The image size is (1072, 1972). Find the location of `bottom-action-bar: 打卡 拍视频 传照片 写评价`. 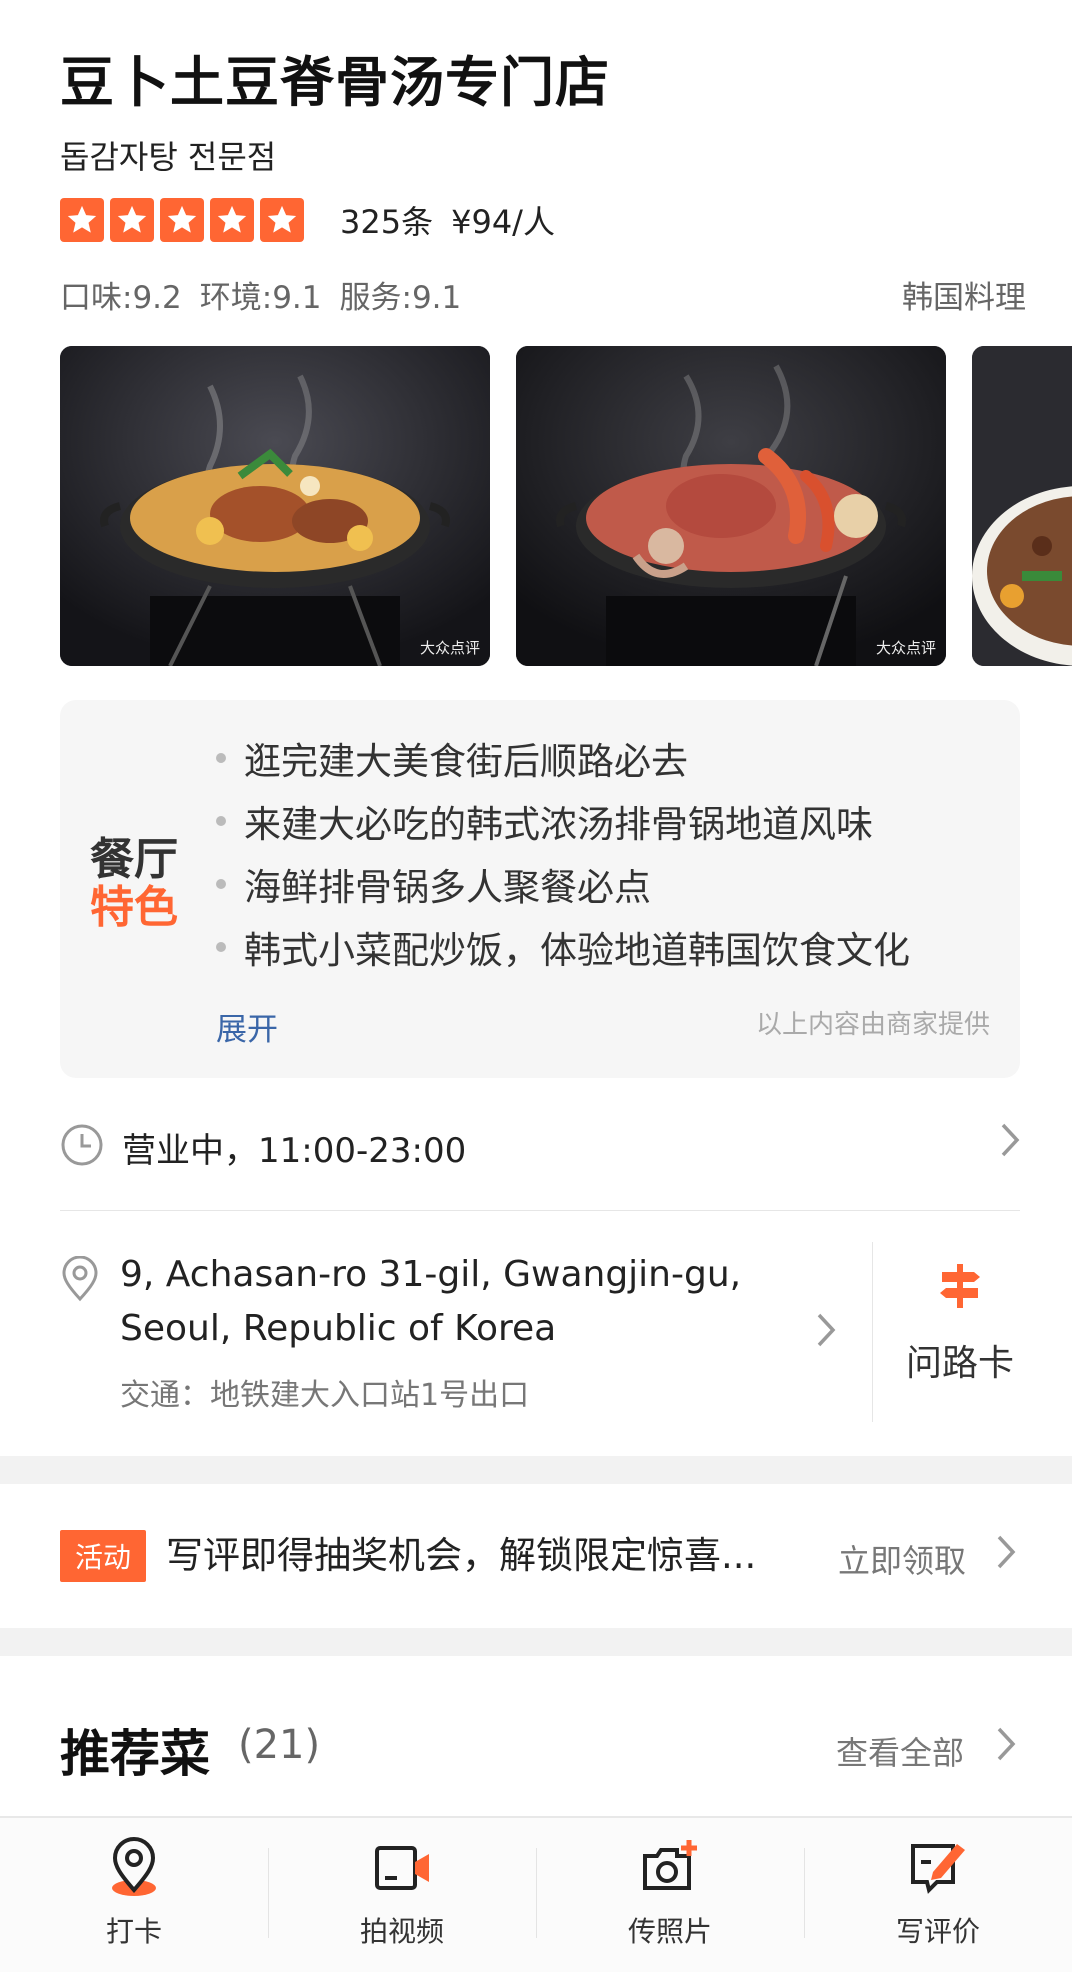

bottom-action-bar: 打卡 拍视频 传照片 写评价 is located at coordinates (536, 1894).